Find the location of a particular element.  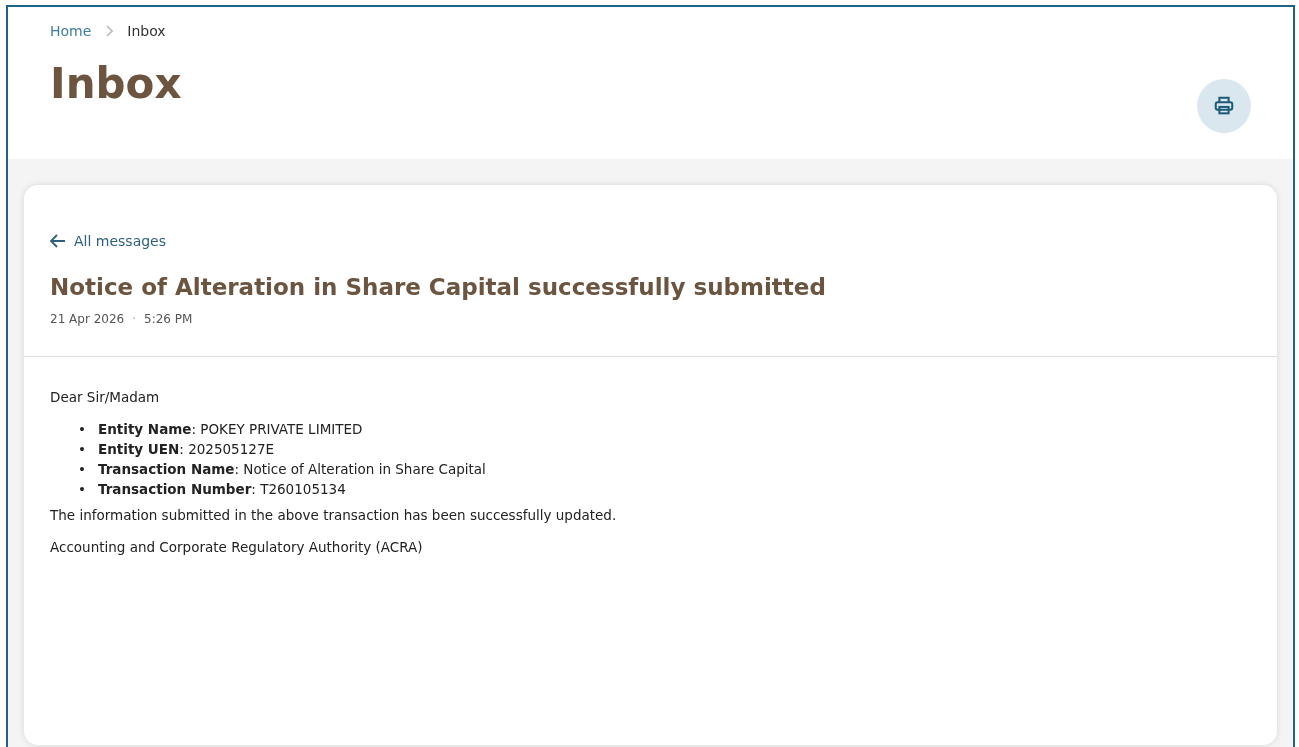

message-time: 5:26 PM is located at coordinates (168, 319).